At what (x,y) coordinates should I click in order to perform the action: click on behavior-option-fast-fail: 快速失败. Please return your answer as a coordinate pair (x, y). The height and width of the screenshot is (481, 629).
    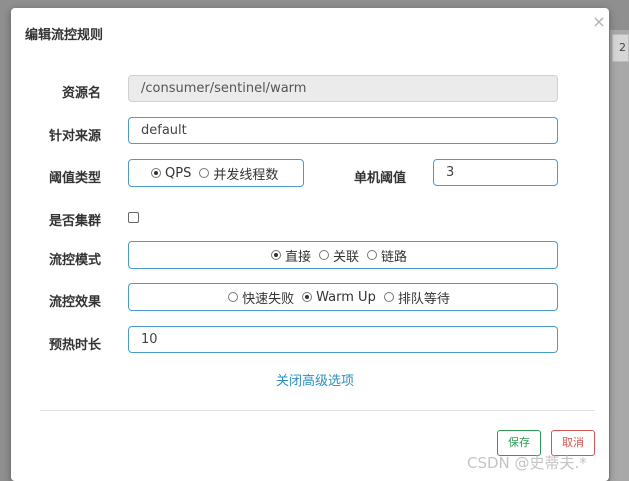
    Looking at the image, I should click on (261, 297).